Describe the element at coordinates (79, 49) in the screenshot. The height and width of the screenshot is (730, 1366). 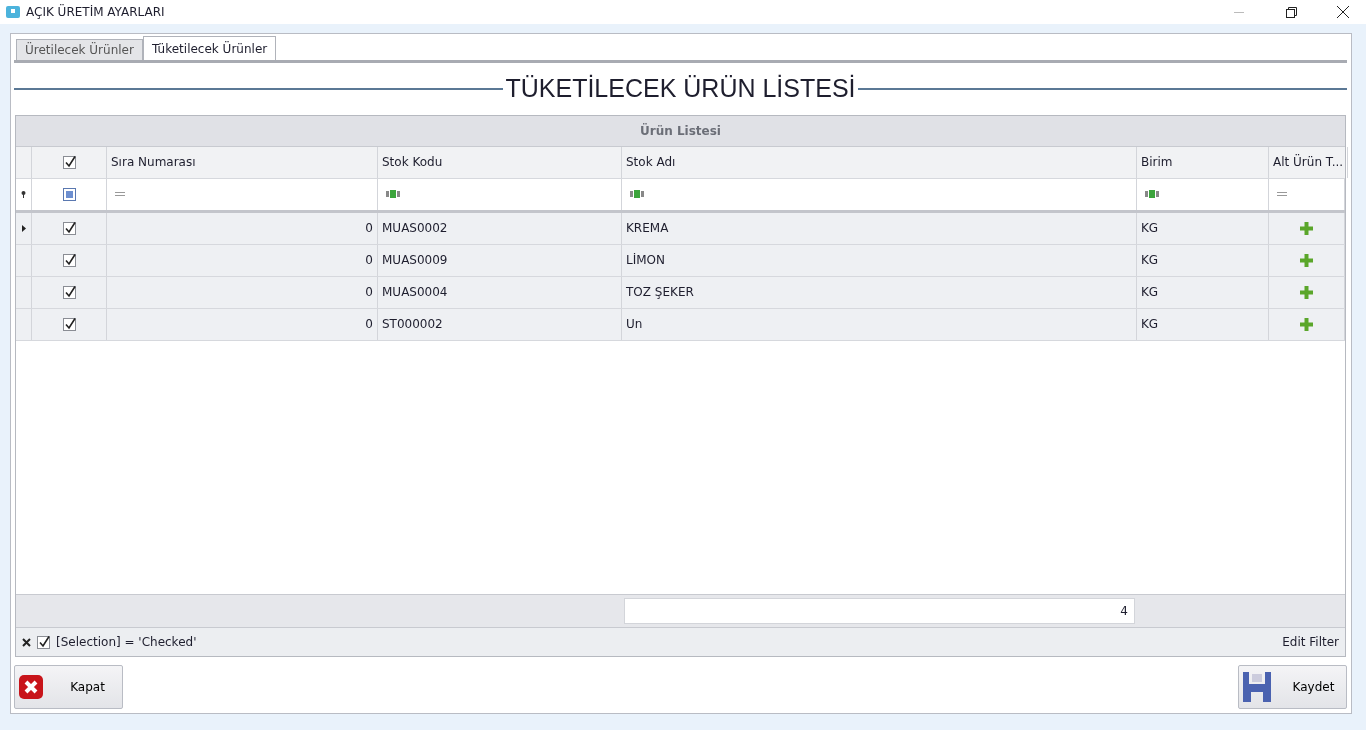
I see `tab: Üretilecek Ürünler` at that location.